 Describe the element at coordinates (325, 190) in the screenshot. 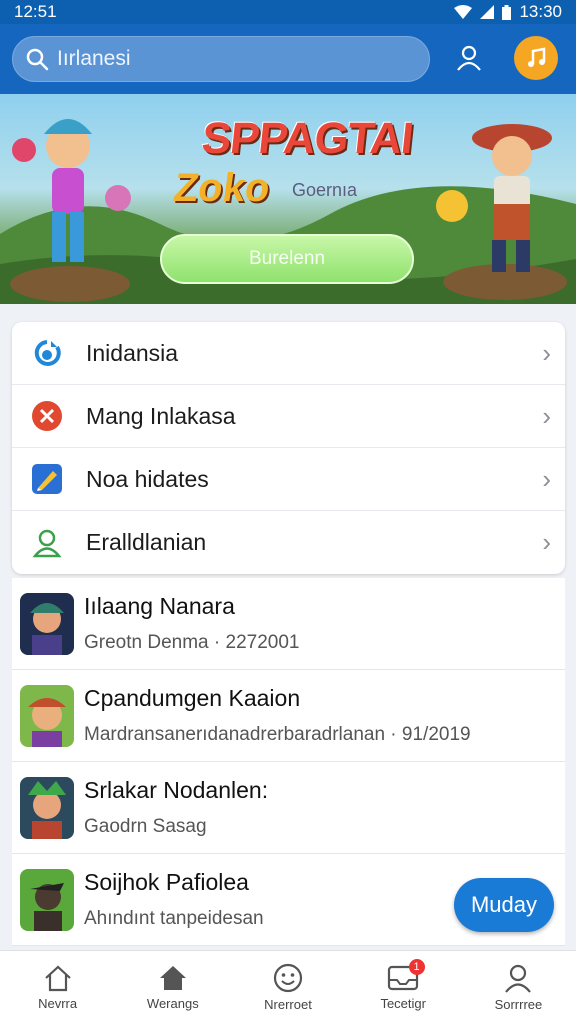

I see `banner-subtitle: Goernıa` at that location.